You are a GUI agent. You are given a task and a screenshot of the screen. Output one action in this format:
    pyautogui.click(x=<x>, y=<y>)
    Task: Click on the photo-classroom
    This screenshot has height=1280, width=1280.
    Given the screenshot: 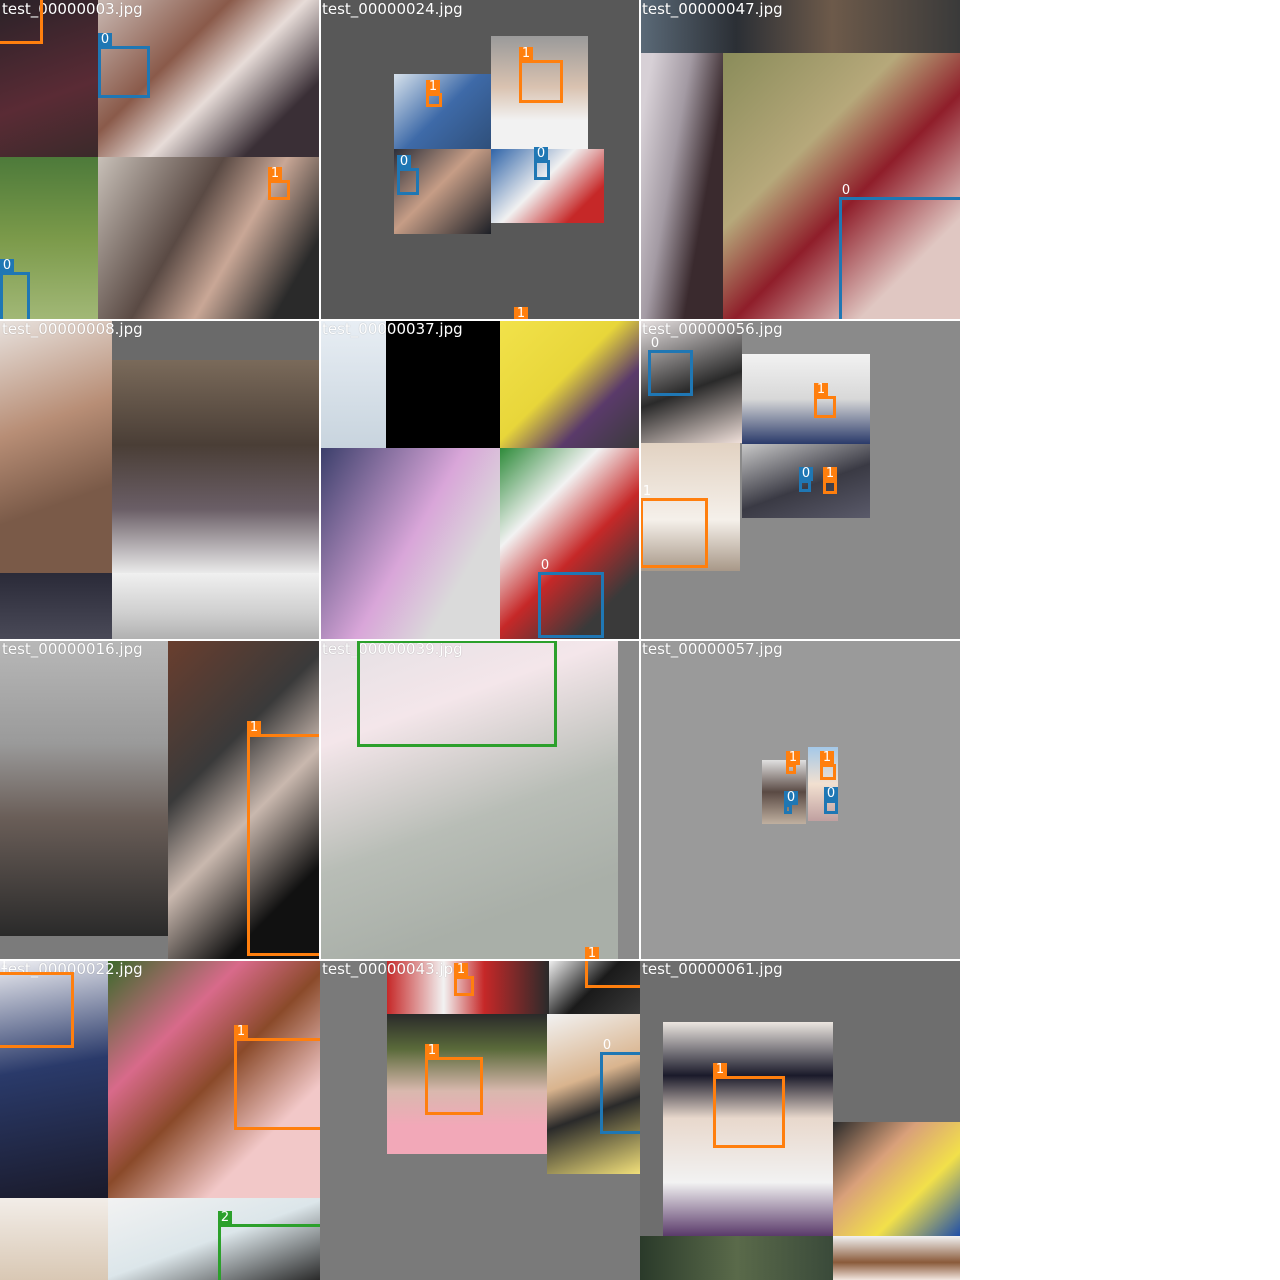 What is the action you would take?
    pyautogui.click(x=410, y=544)
    